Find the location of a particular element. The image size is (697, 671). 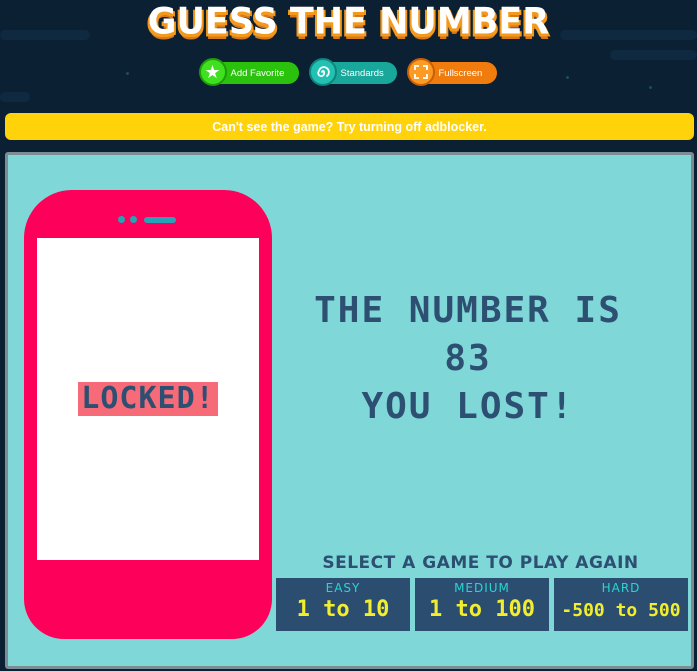

phone-sensor is located at coordinates (133, 219).